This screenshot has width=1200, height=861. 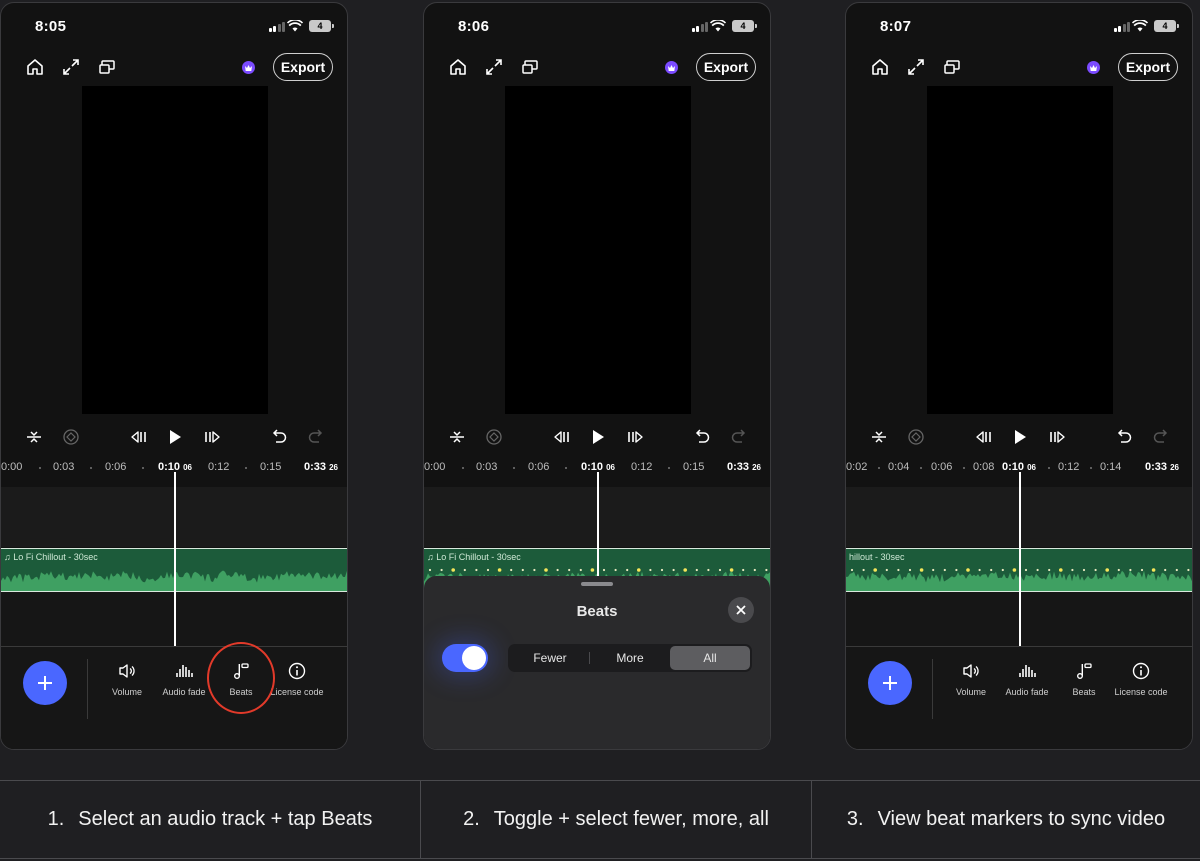 What do you see at coordinates (1019, 67) in the screenshot?
I see `editor-header: Export` at bounding box center [1019, 67].